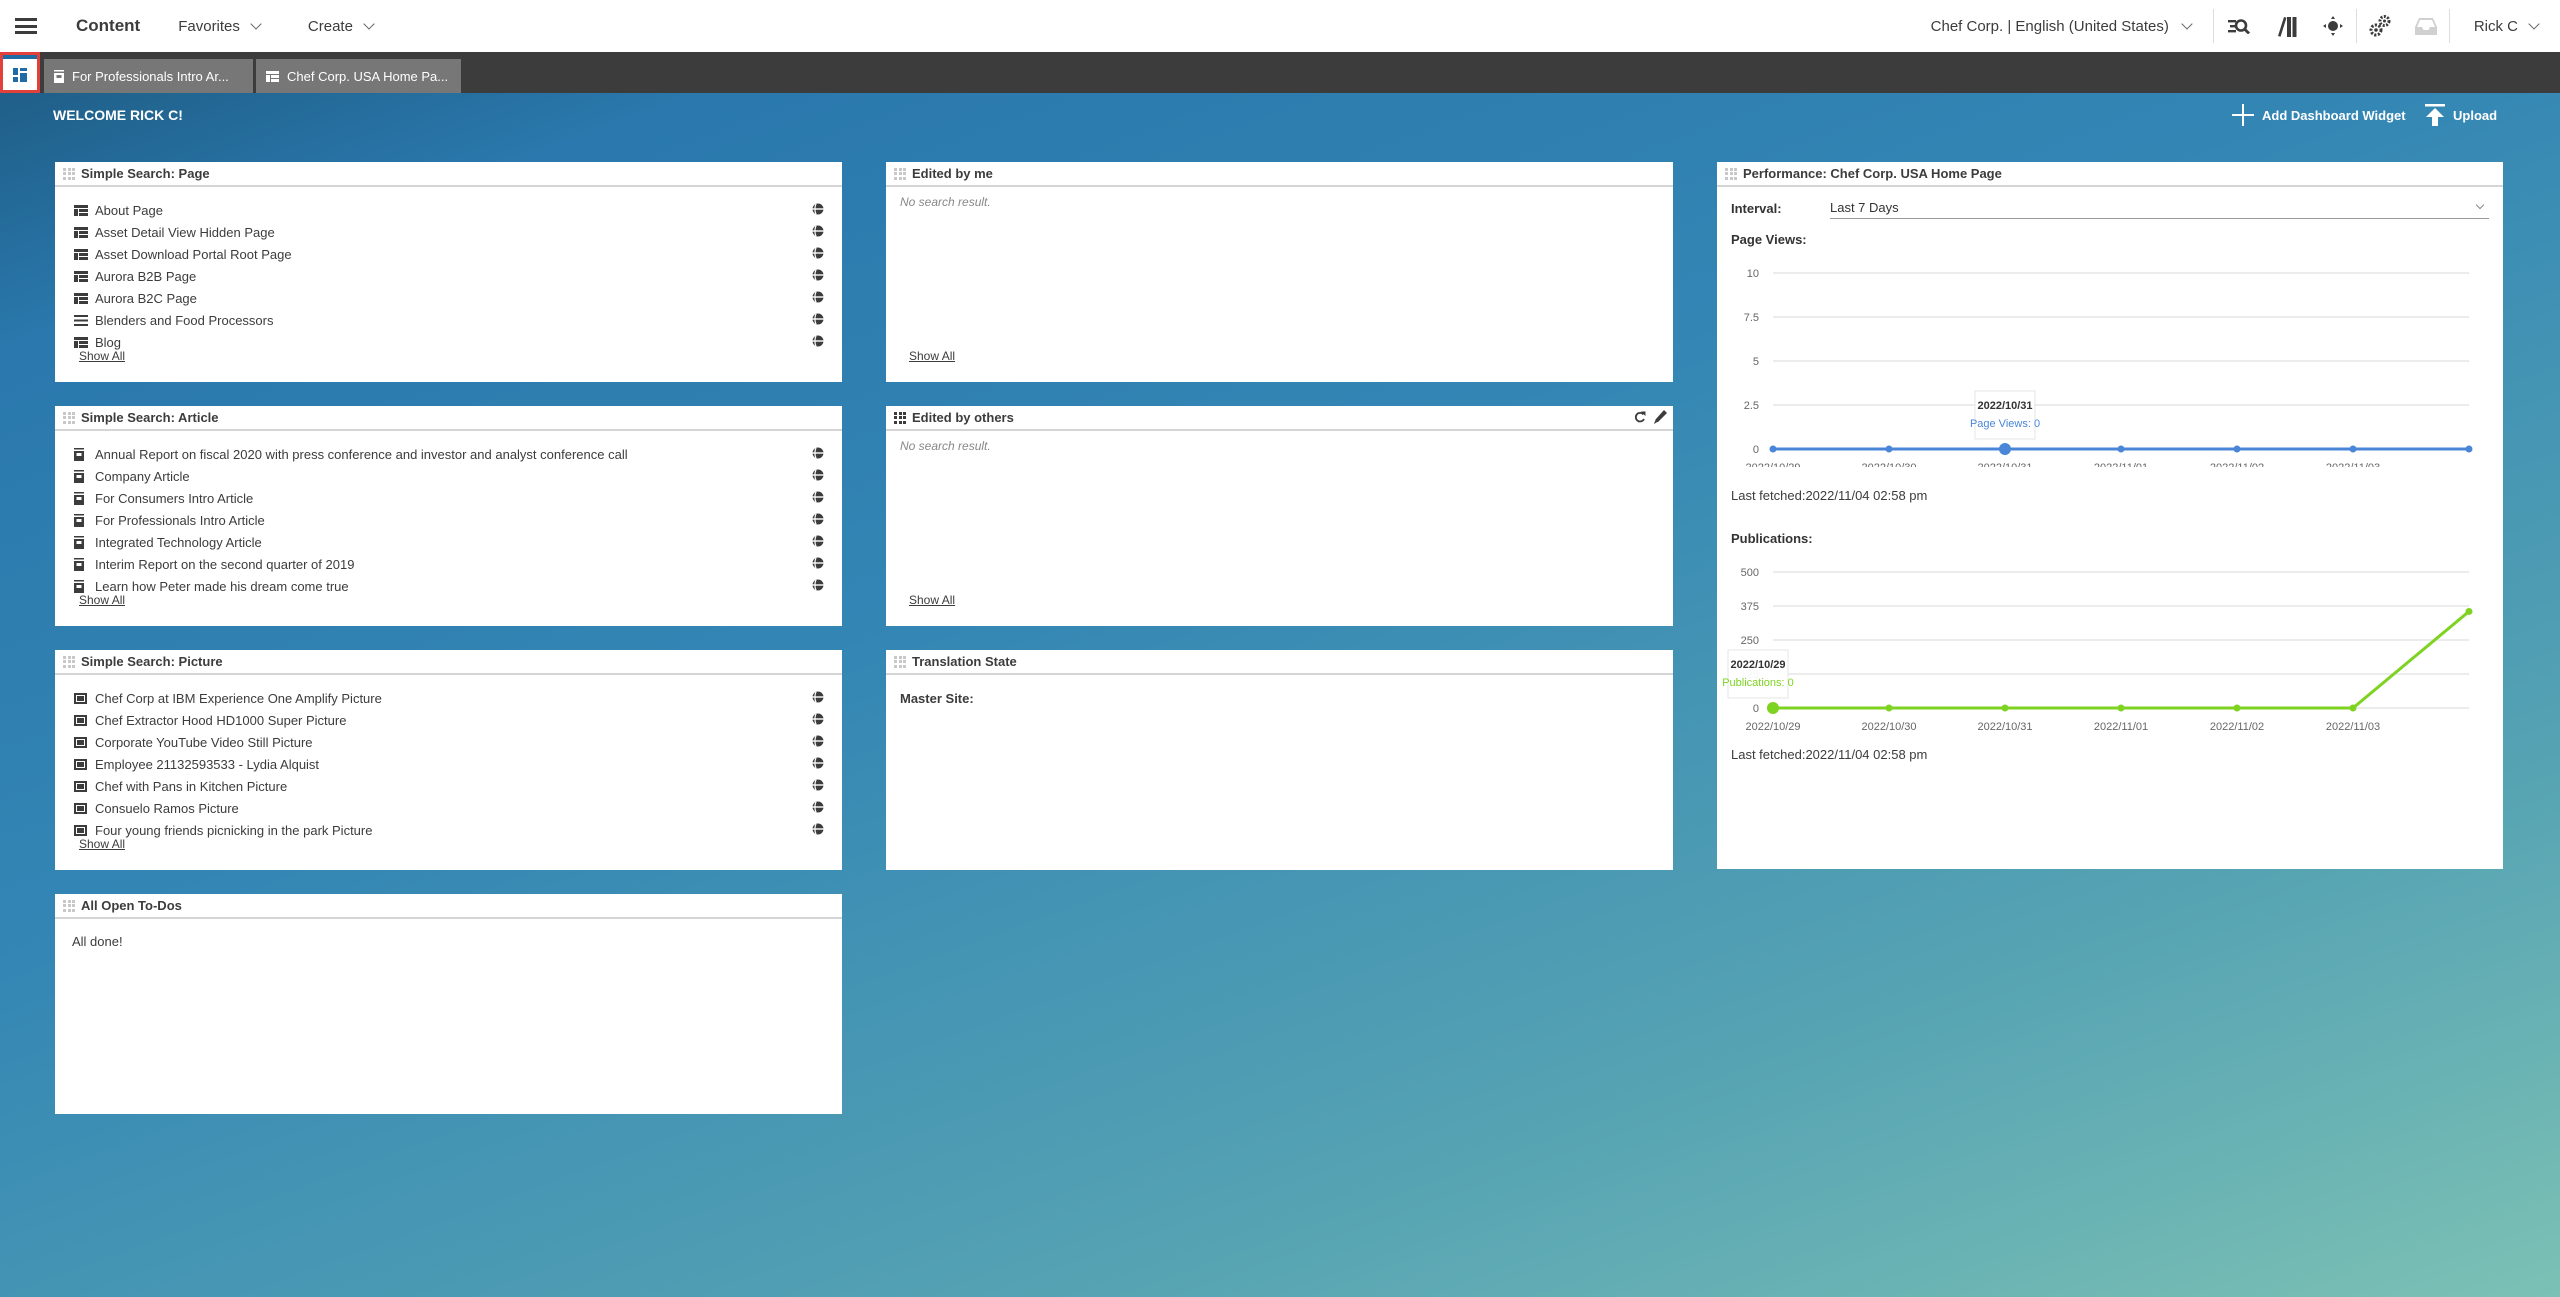  Describe the element at coordinates (81, 698) in the screenshot. I see `picture-icon` at that location.